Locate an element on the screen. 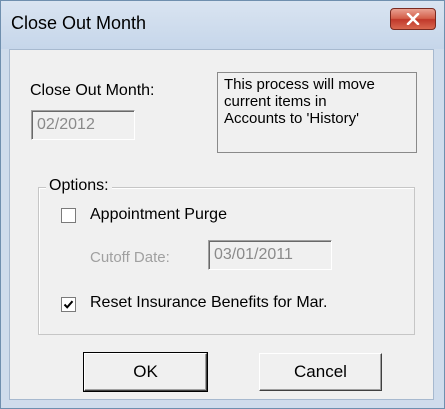  ok-button: OK is located at coordinates (145, 372).